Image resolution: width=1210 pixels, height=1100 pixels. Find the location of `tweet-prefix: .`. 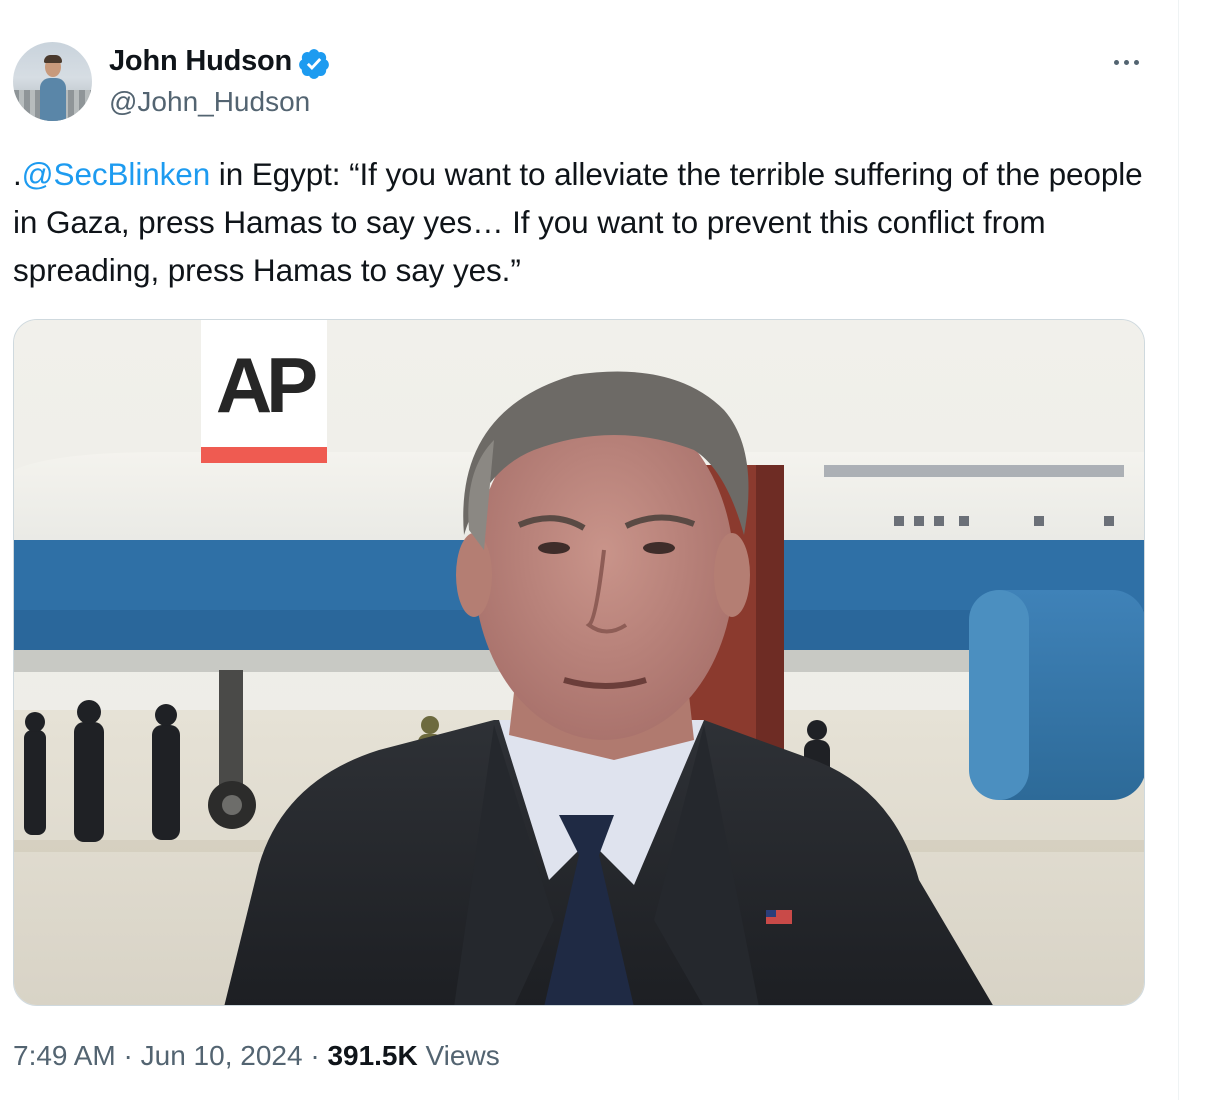

tweet-prefix: . is located at coordinates (17, 174).